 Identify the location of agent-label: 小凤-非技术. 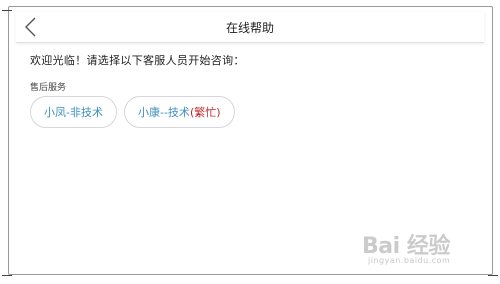
(73, 112).